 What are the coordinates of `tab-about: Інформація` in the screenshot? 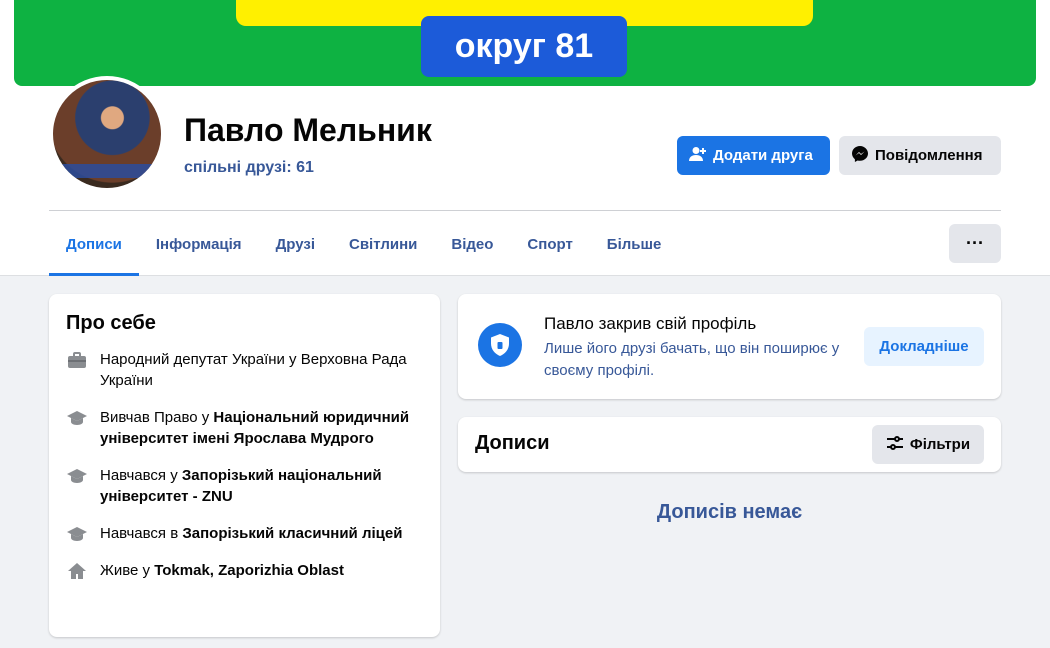 It's located at (199, 244).